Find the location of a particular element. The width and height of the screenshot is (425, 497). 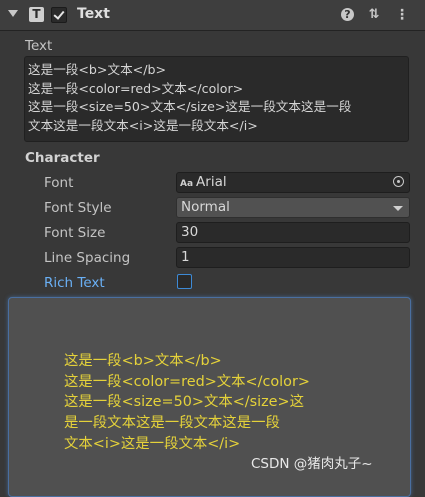

help-icon: ? is located at coordinates (347, 14).